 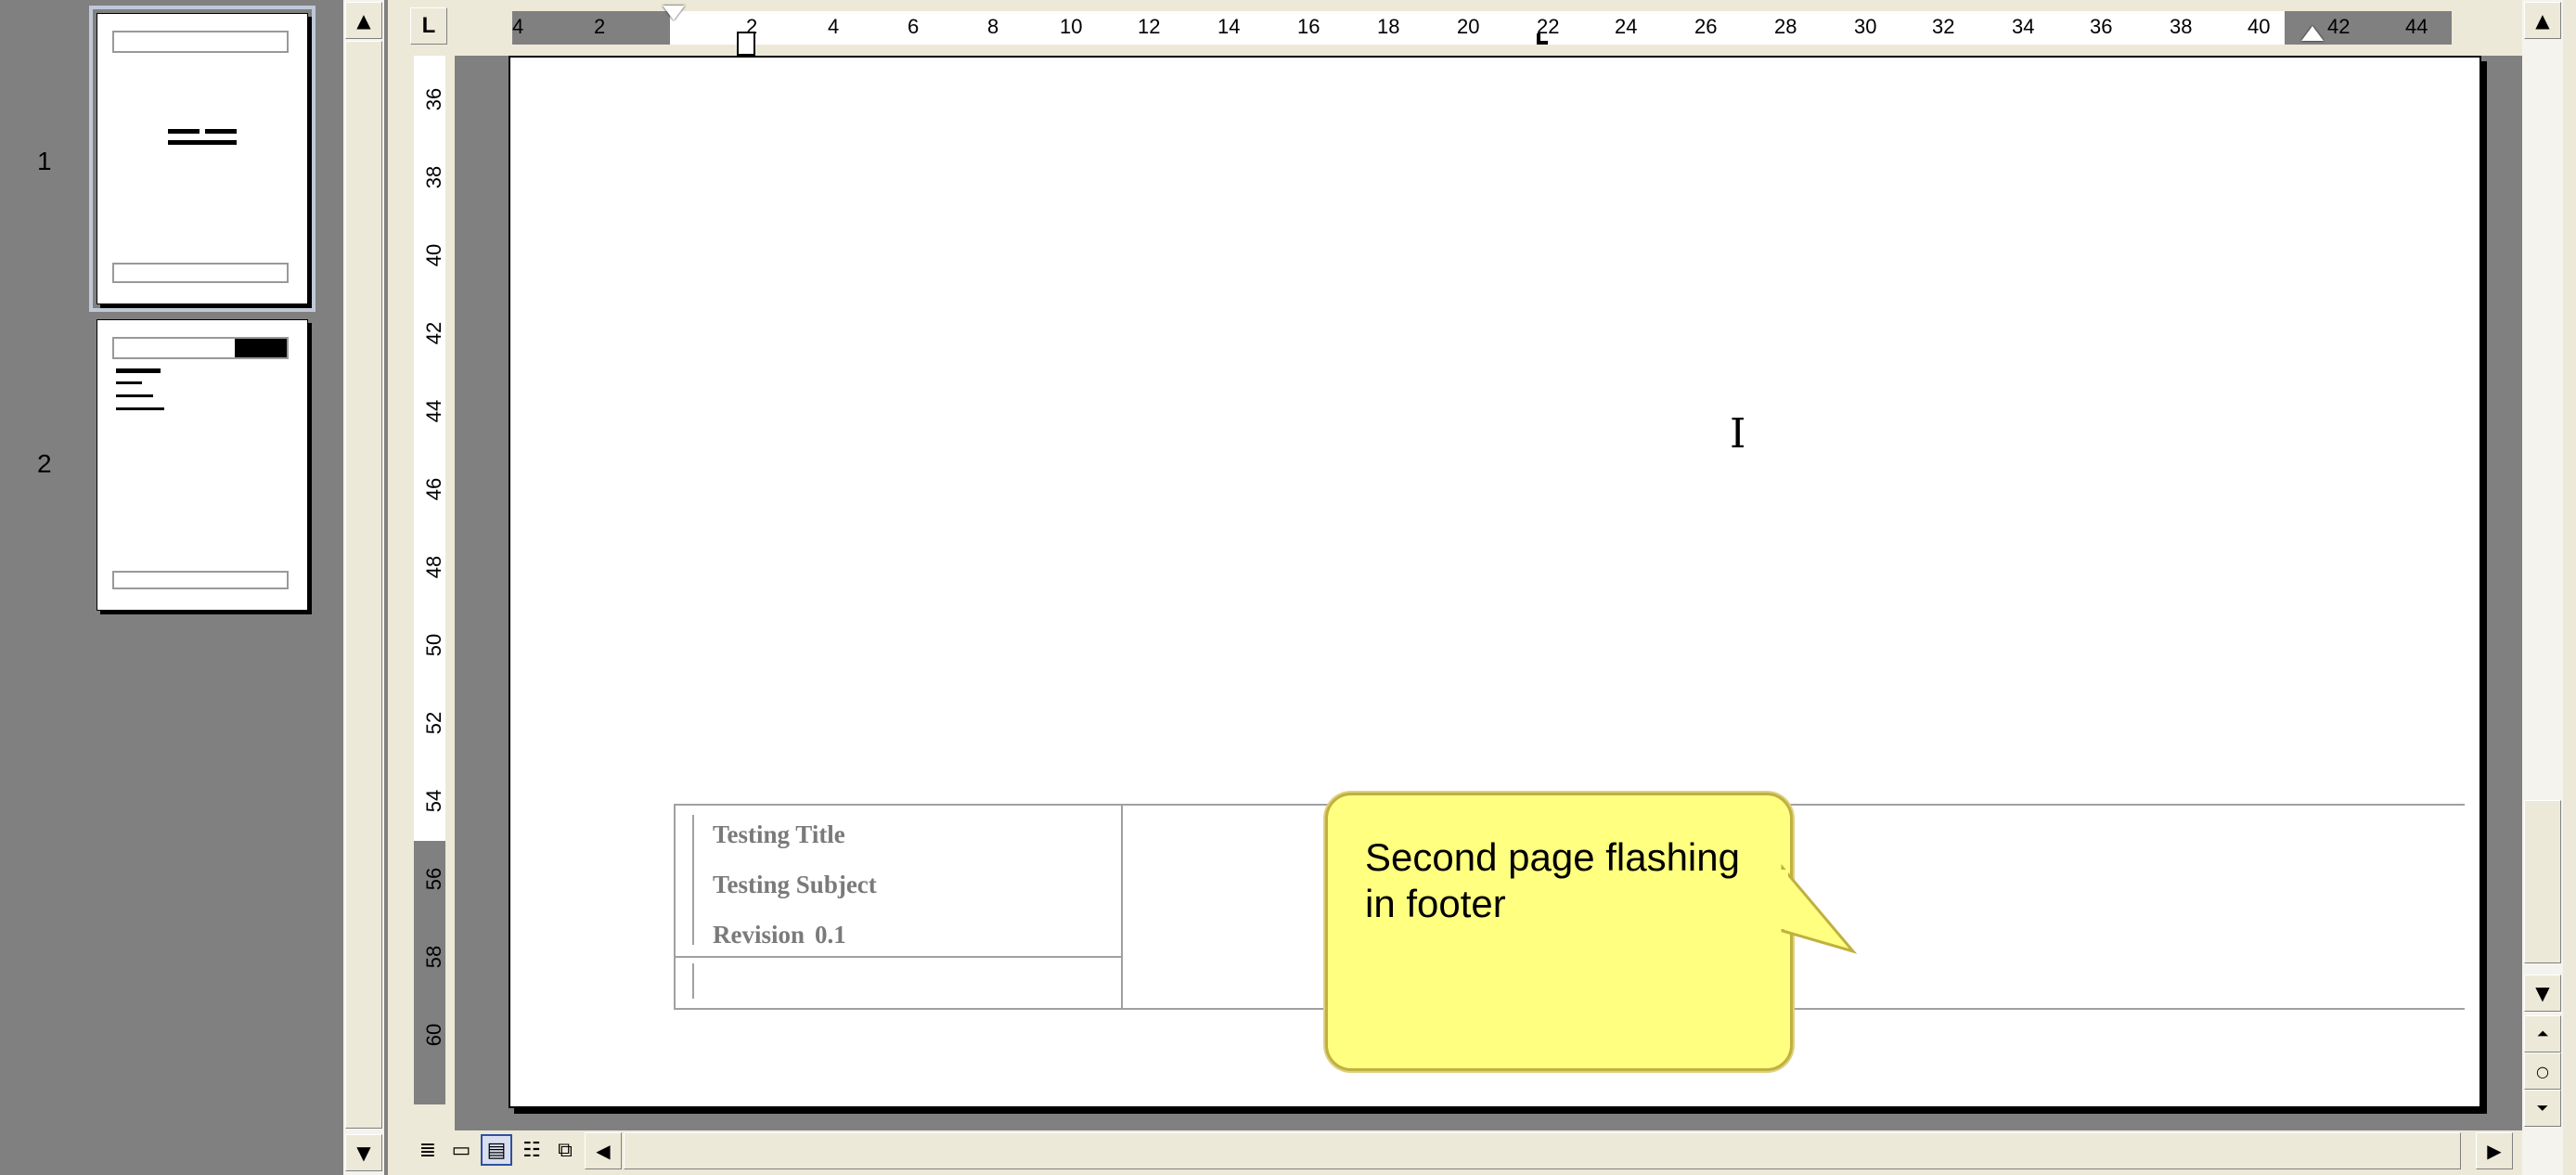 What do you see at coordinates (2543, 1071) in the screenshot?
I see `select-browse-object-icon: ○` at bounding box center [2543, 1071].